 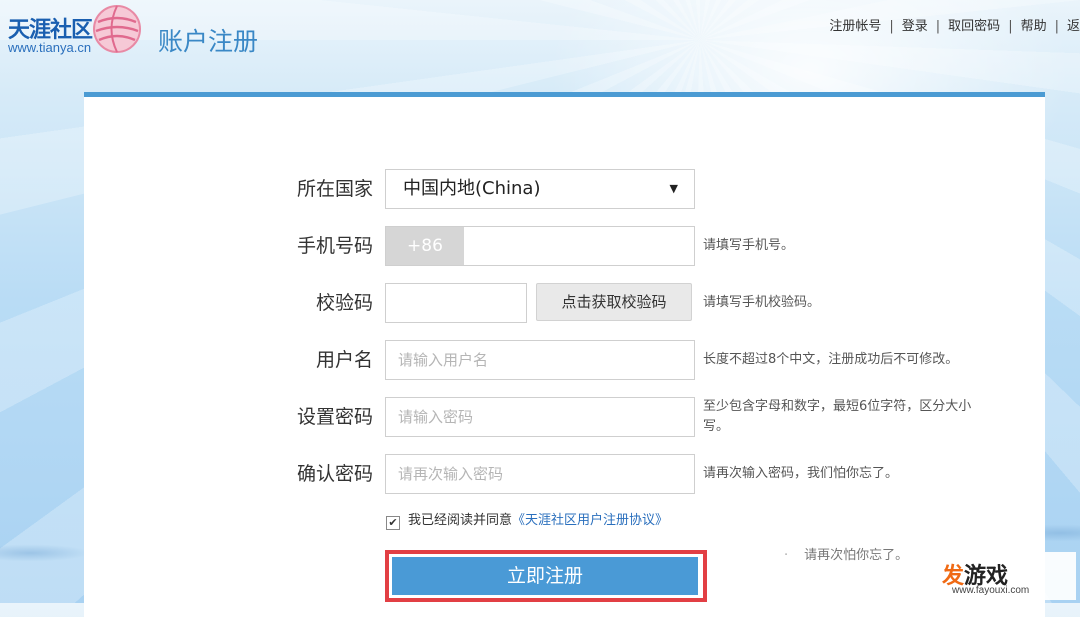 What do you see at coordinates (673, 188) in the screenshot?
I see `dropdown-arrow-icon: ▼` at bounding box center [673, 188].